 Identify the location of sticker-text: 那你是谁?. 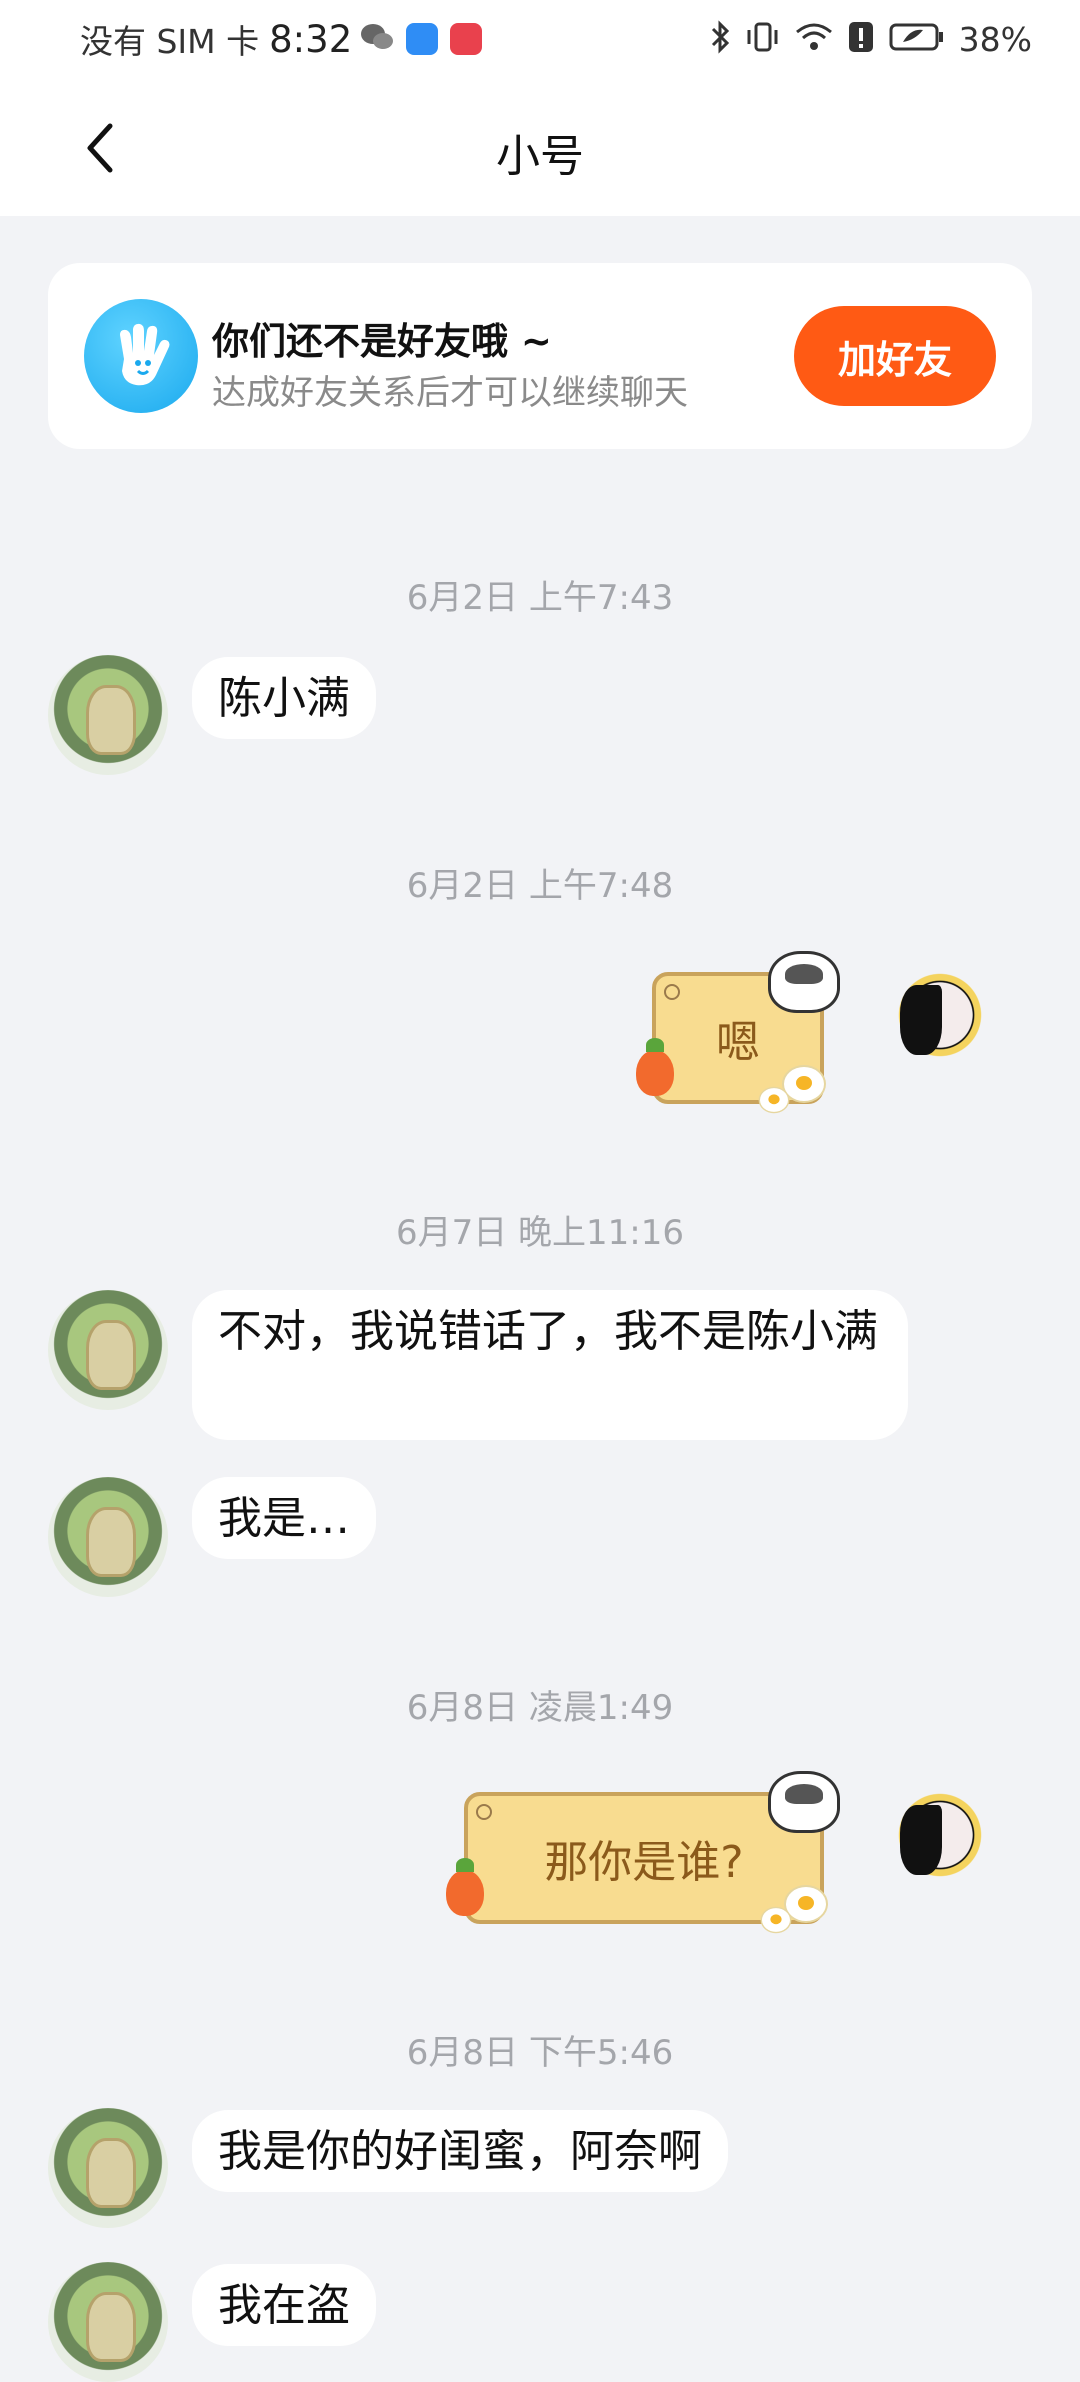
(644, 1862).